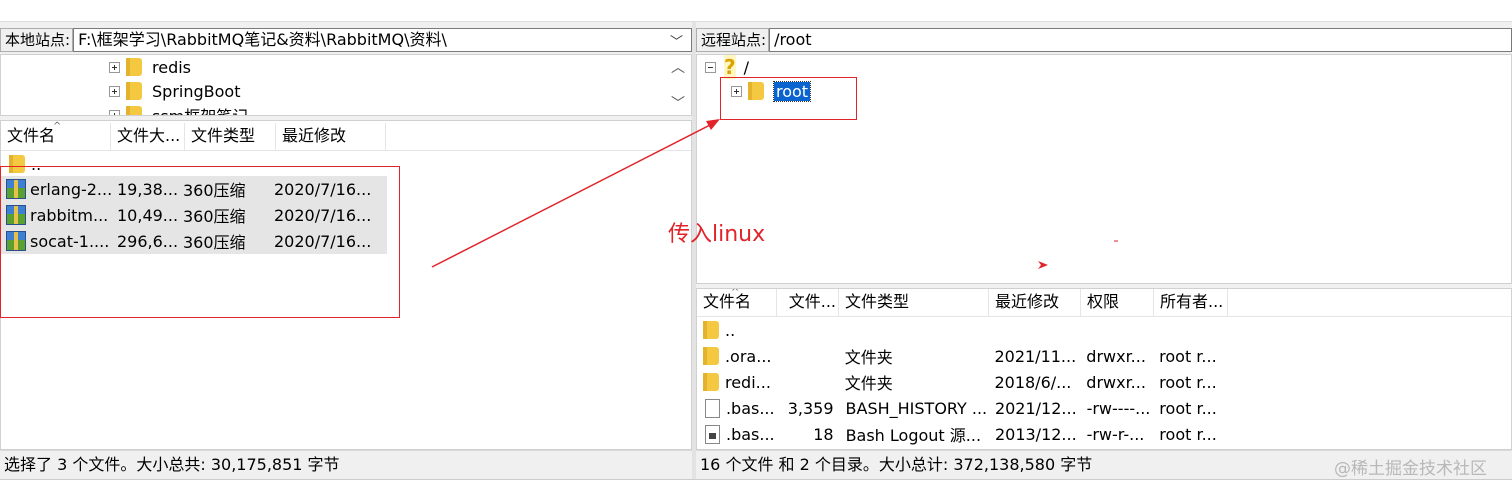 The height and width of the screenshot is (492, 1512). I want to click on annotation-label: 传入linux, so click(717, 234).